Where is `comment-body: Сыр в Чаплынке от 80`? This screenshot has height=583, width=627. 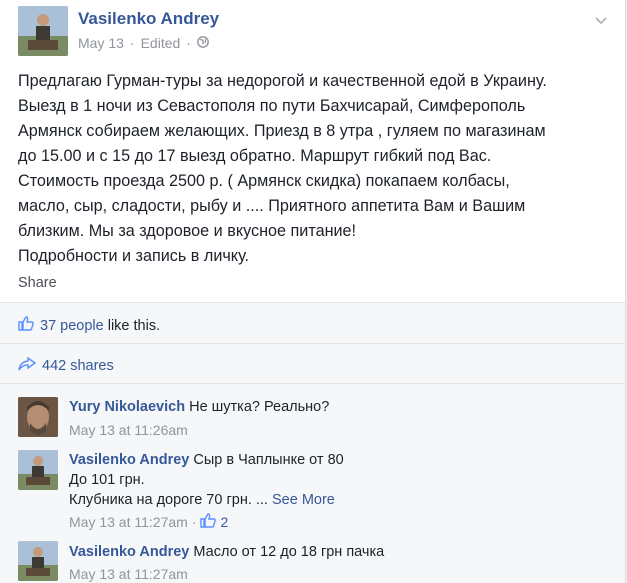 comment-body: Сыр в Чаплынке от 80 is located at coordinates (268, 460).